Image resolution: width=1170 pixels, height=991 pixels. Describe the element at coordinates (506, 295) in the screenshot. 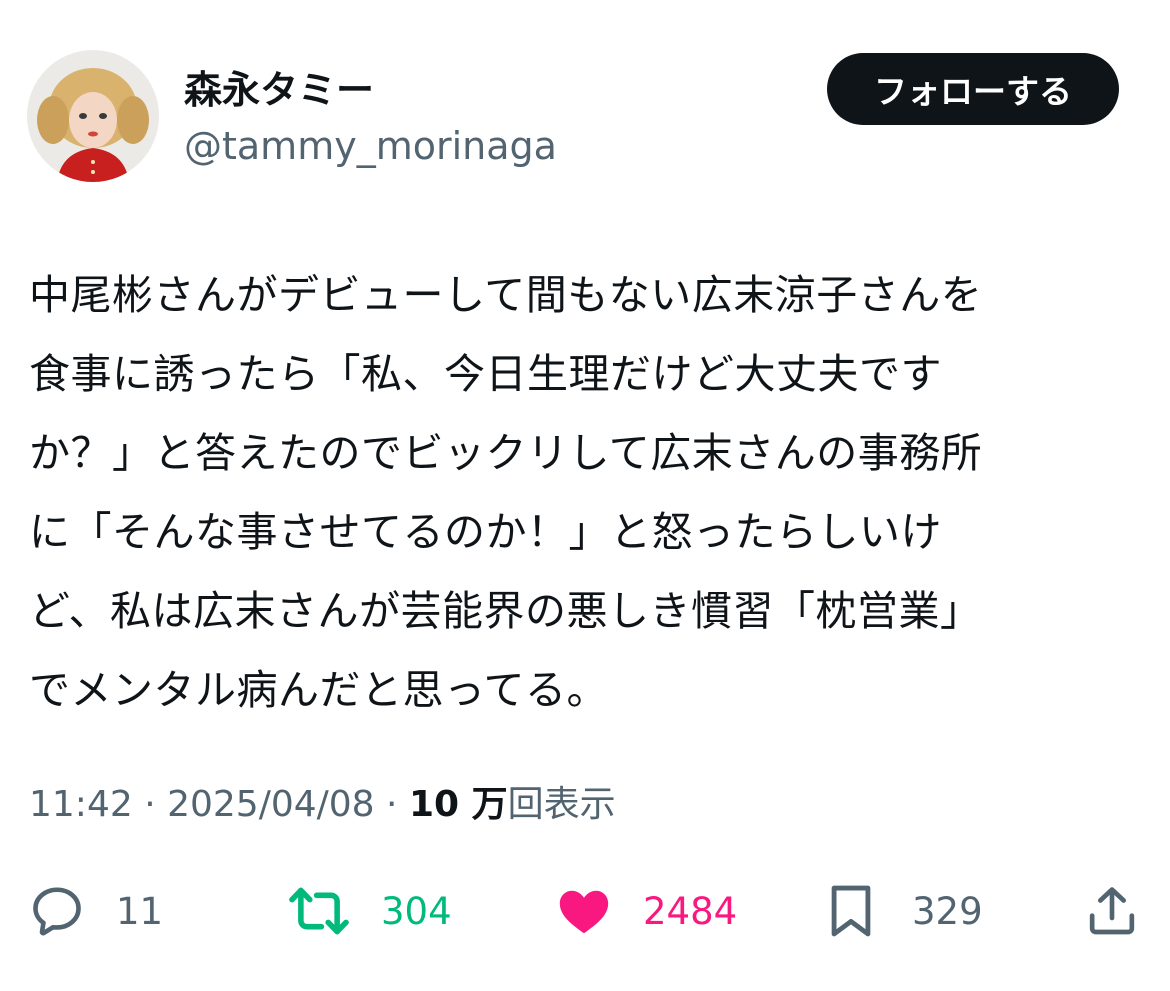

I see `tweet-text-line: 中尾彬さんがデビューして間もない広末涼子さんを` at that location.